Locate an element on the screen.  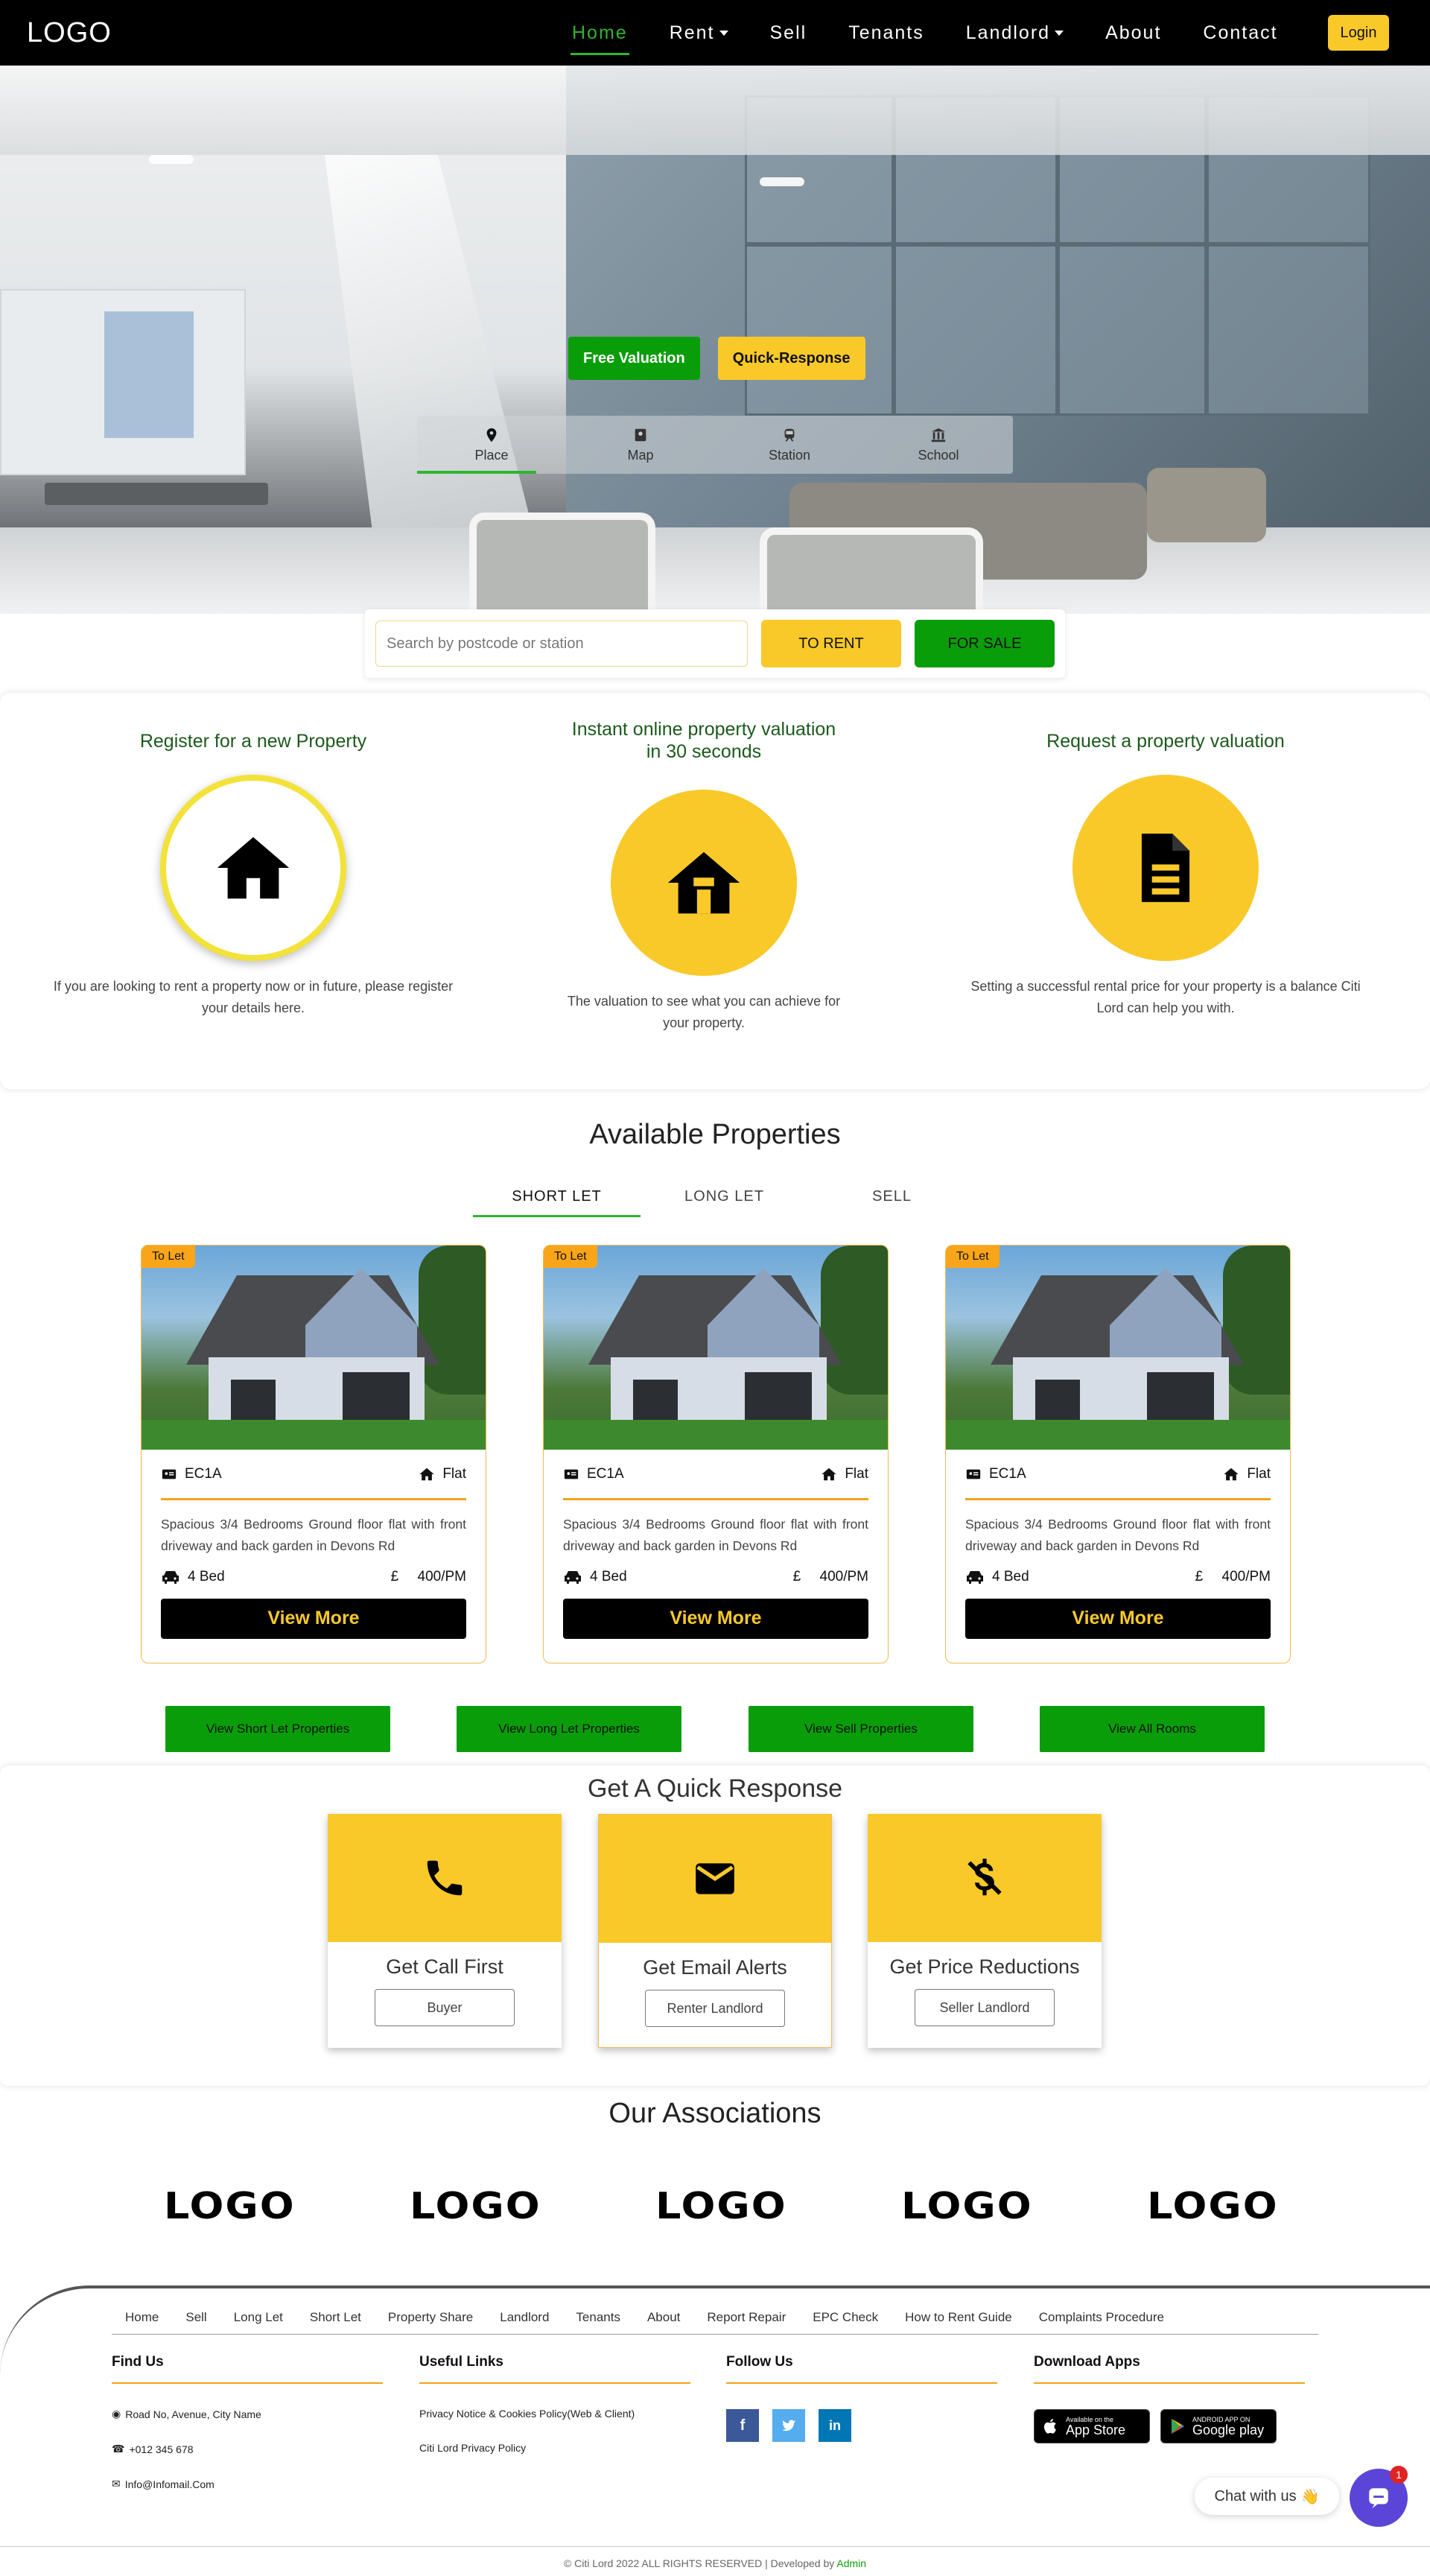
for-sale-button: FOR SALE is located at coordinates (985, 643).